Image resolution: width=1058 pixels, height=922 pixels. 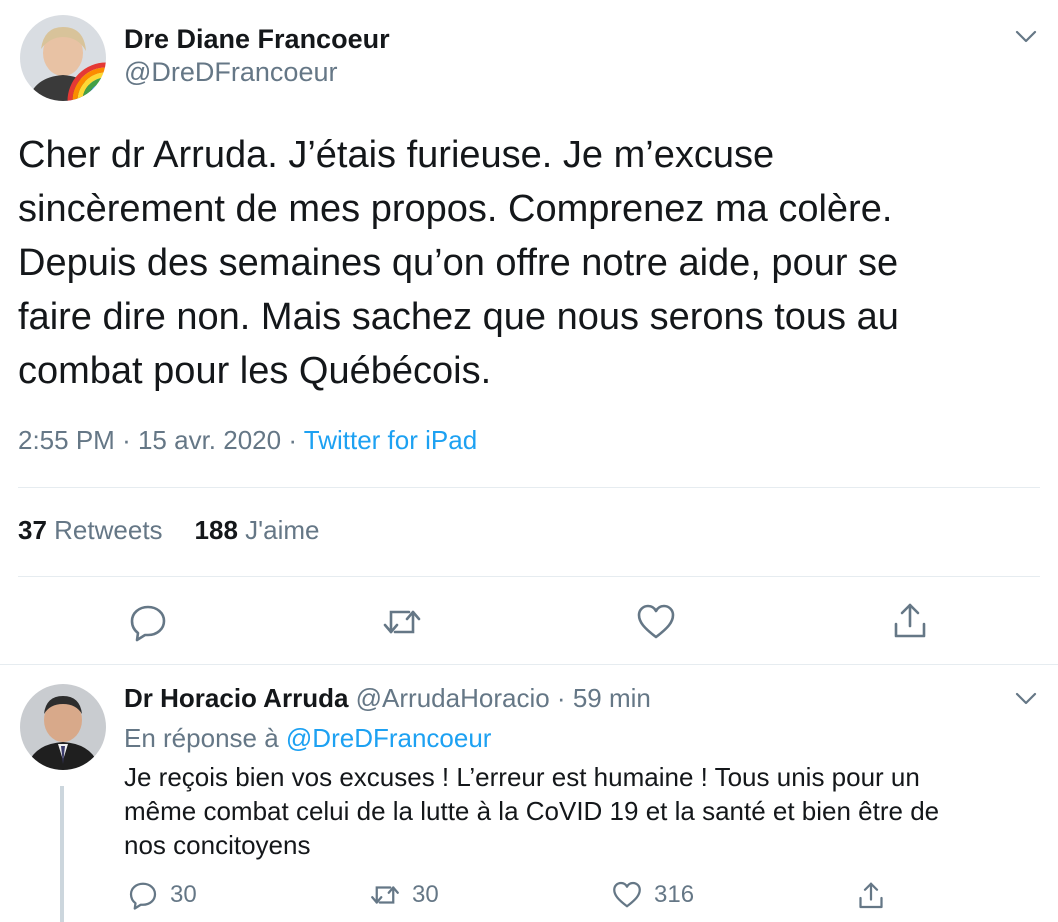 I want to click on retweets-stat: 37 Retweets, so click(x=90, y=530).